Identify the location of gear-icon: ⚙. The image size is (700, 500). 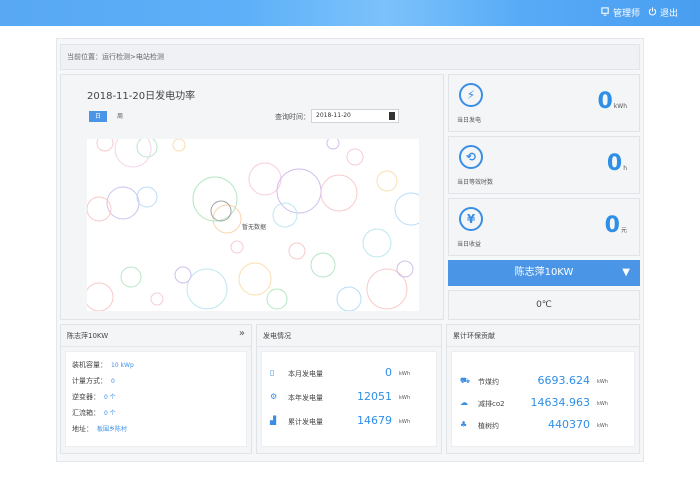
(274, 396).